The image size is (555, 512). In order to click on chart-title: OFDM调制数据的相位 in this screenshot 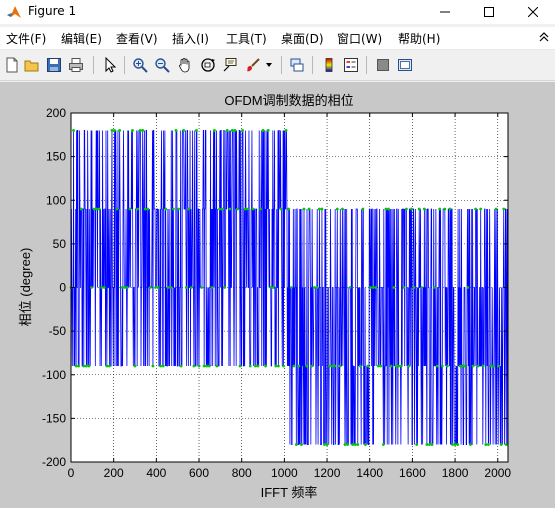, I will do `click(288, 100)`.